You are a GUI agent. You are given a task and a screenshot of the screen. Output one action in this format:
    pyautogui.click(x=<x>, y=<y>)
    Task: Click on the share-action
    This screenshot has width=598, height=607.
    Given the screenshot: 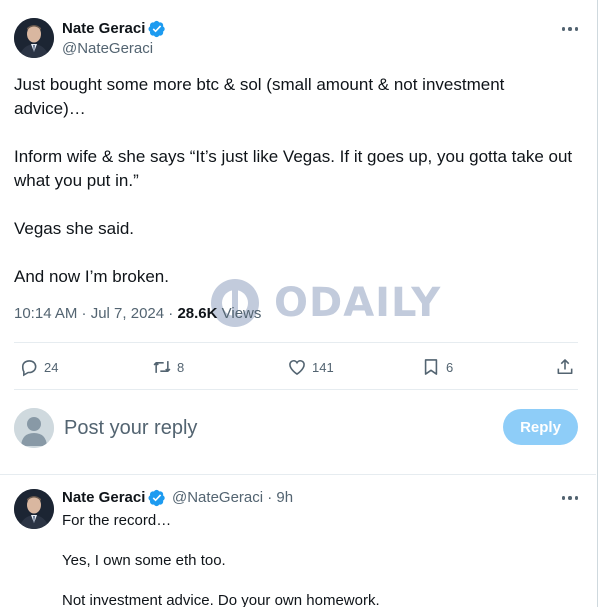 What is the action you would take?
    pyautogui.click(x=565, y=367)
    